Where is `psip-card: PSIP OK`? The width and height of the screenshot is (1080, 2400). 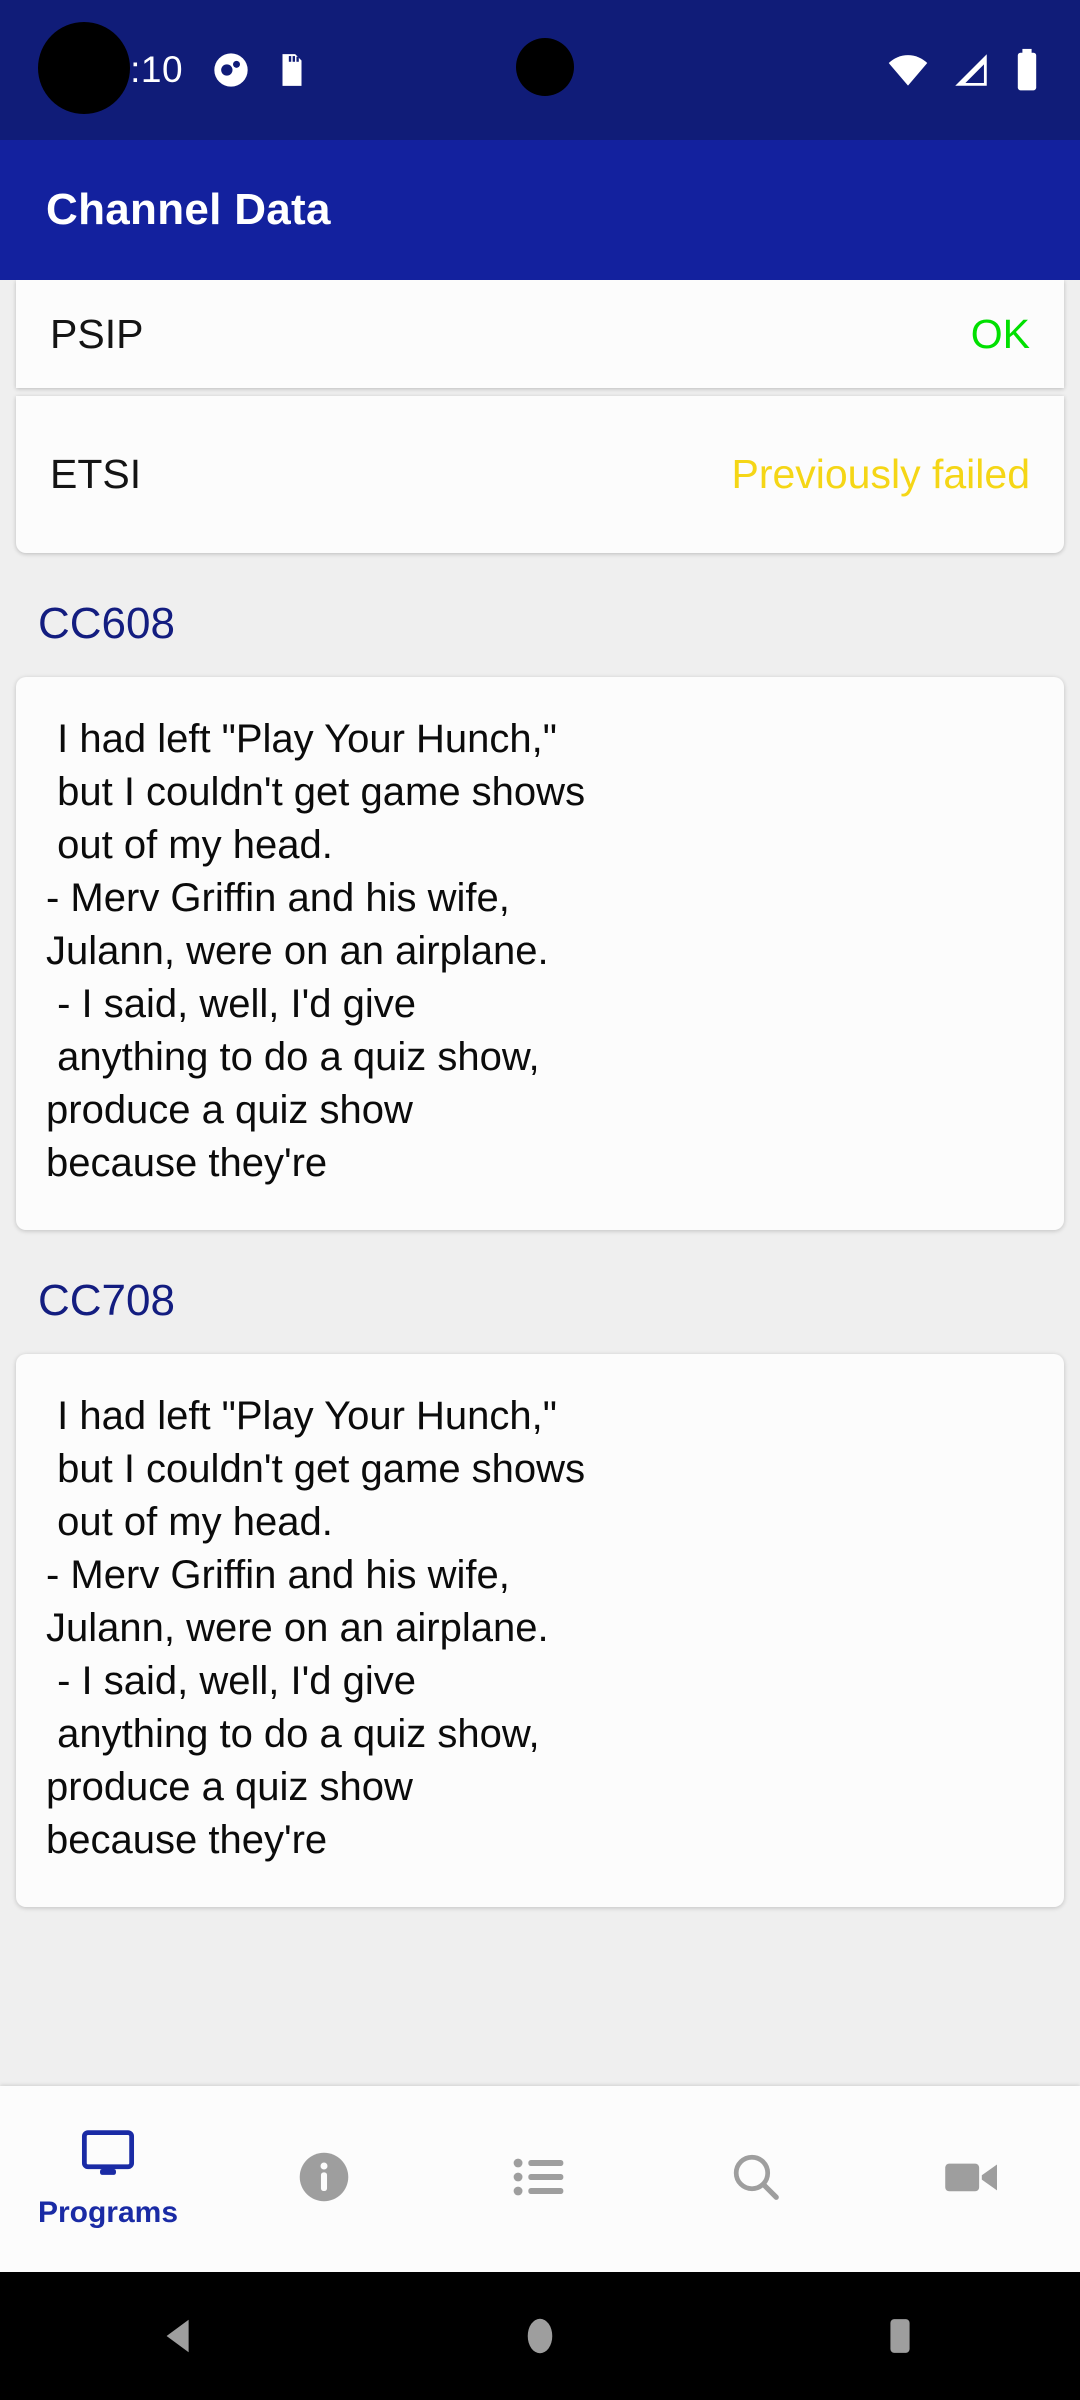
psip-card: PSIP OK is located at coordinates (540, 334).